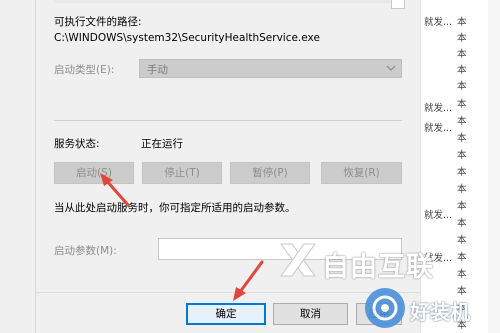 This screenshot has height=333, width=500. Describe the element at coordinates (84, 70) in the screenshot. I see `startup-type-label: 启动类型(E):` at that location.